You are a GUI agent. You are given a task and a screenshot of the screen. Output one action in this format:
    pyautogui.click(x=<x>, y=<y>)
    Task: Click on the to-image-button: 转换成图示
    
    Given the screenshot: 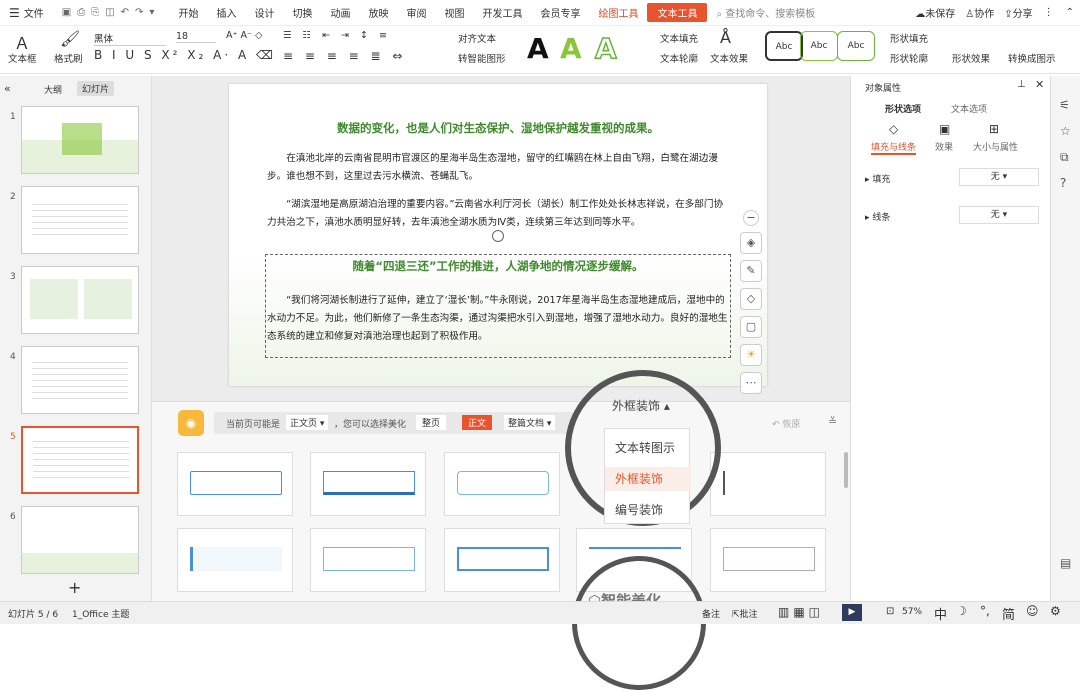 What is the action you would take?
    pyautogui.click(x=1032, y=58)
    